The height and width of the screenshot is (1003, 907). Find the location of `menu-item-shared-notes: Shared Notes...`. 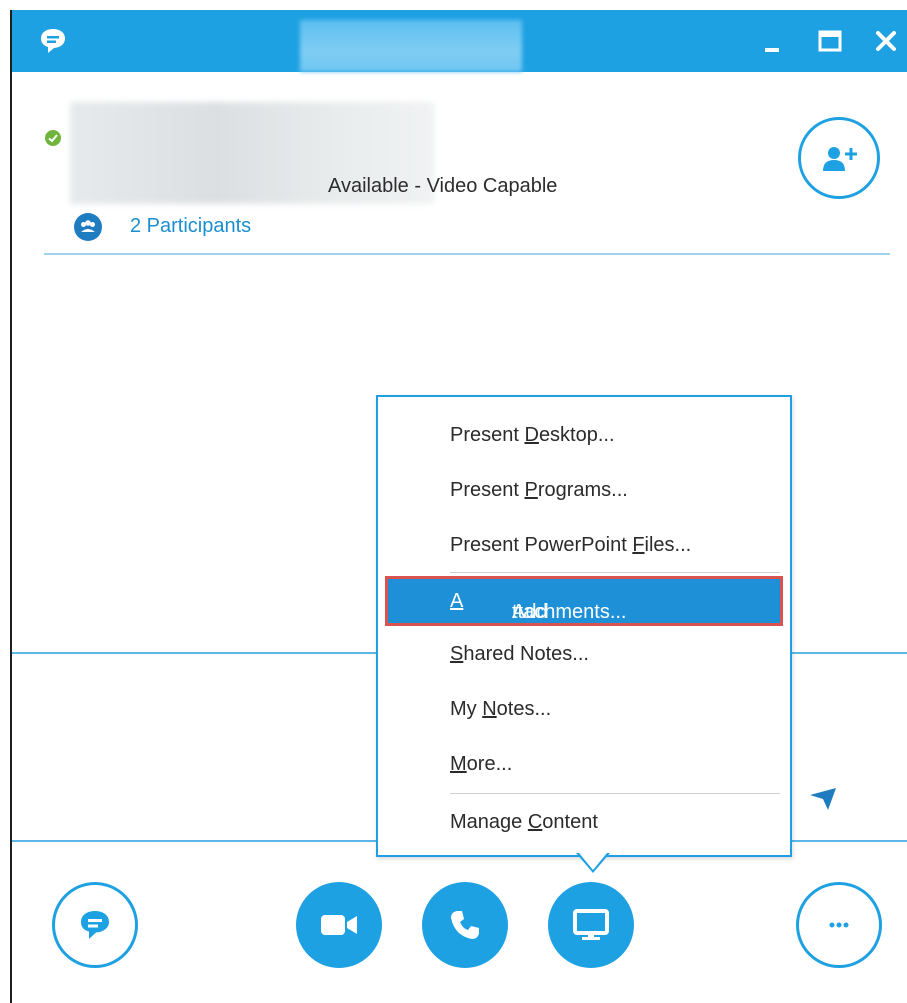

menu-item-shared-notes: Shared Notes... is located at coordinates (519, 654).